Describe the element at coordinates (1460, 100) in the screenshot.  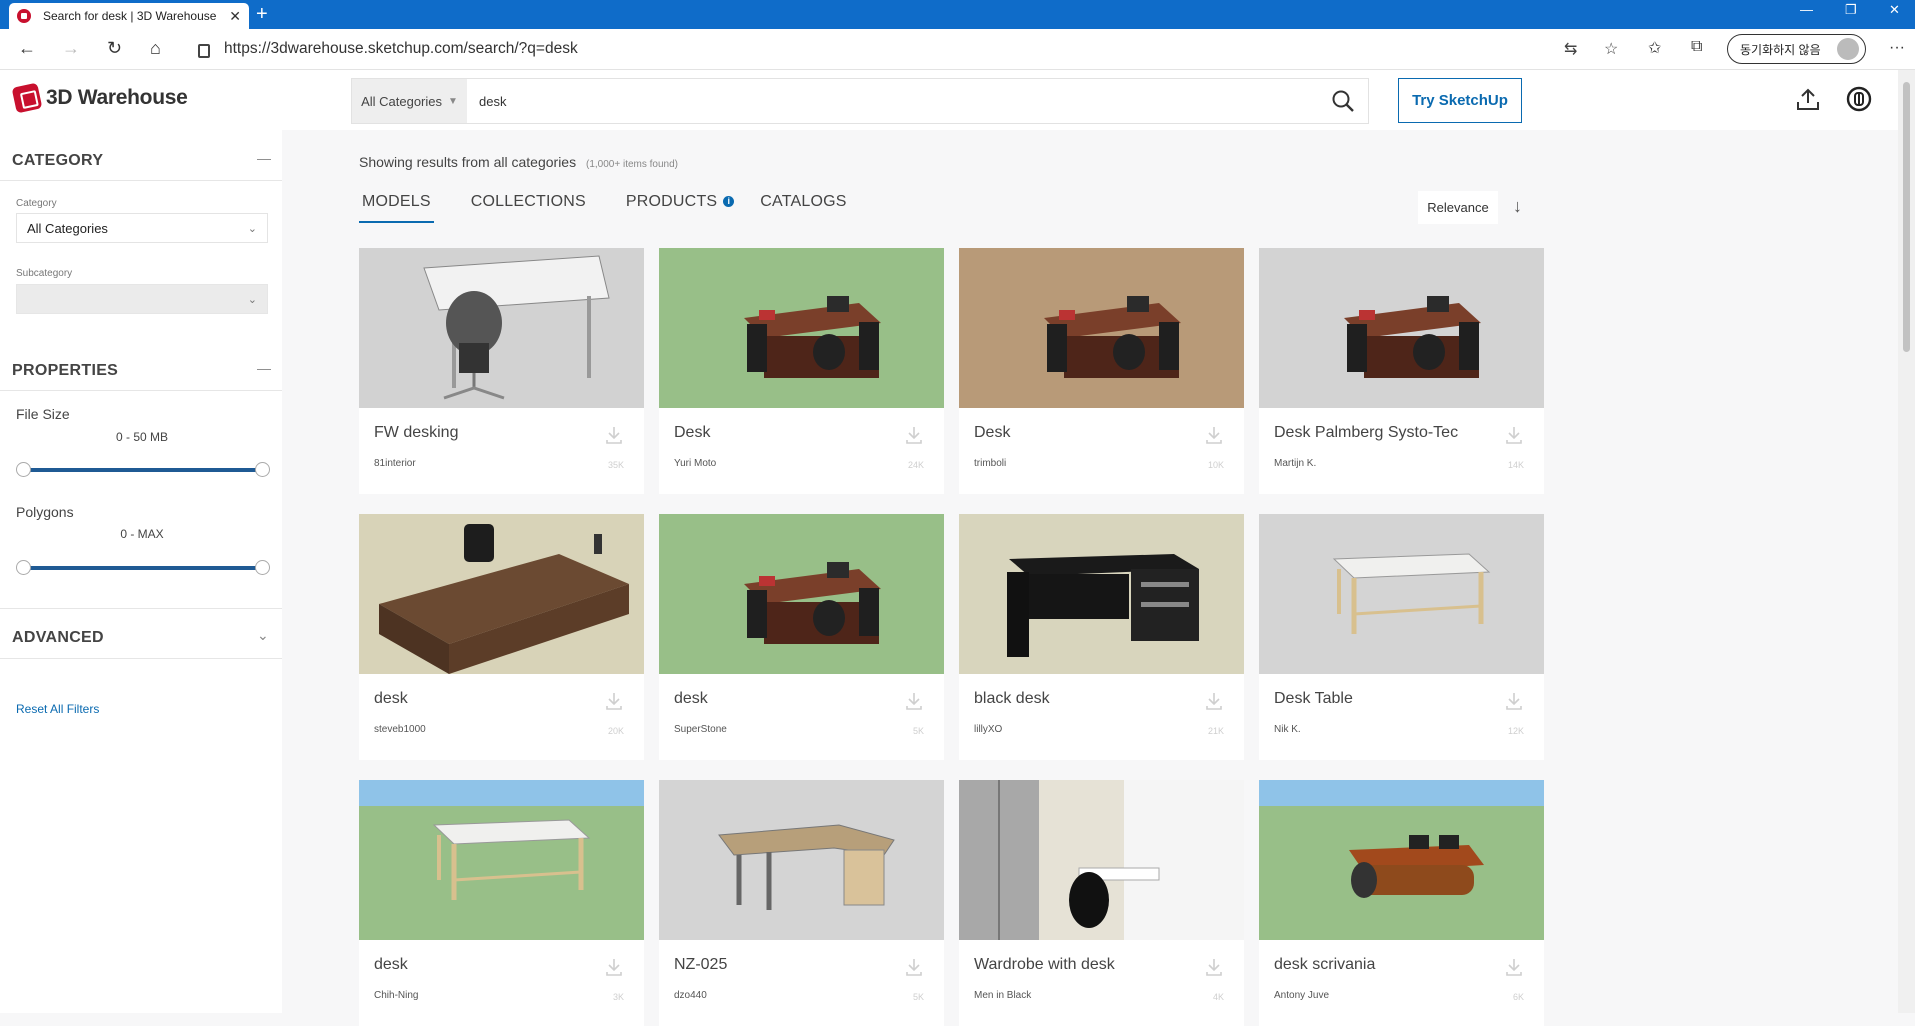
I see `try-sketchup-button: Try SketchUp` at that location.